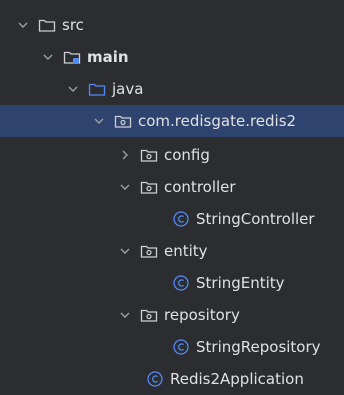 This screenshot has height=395, width=344. What do you see at coordinates (200, 187) in the screenshot?
I see `tree-node-label: controller` at bounding box center [200, 187].